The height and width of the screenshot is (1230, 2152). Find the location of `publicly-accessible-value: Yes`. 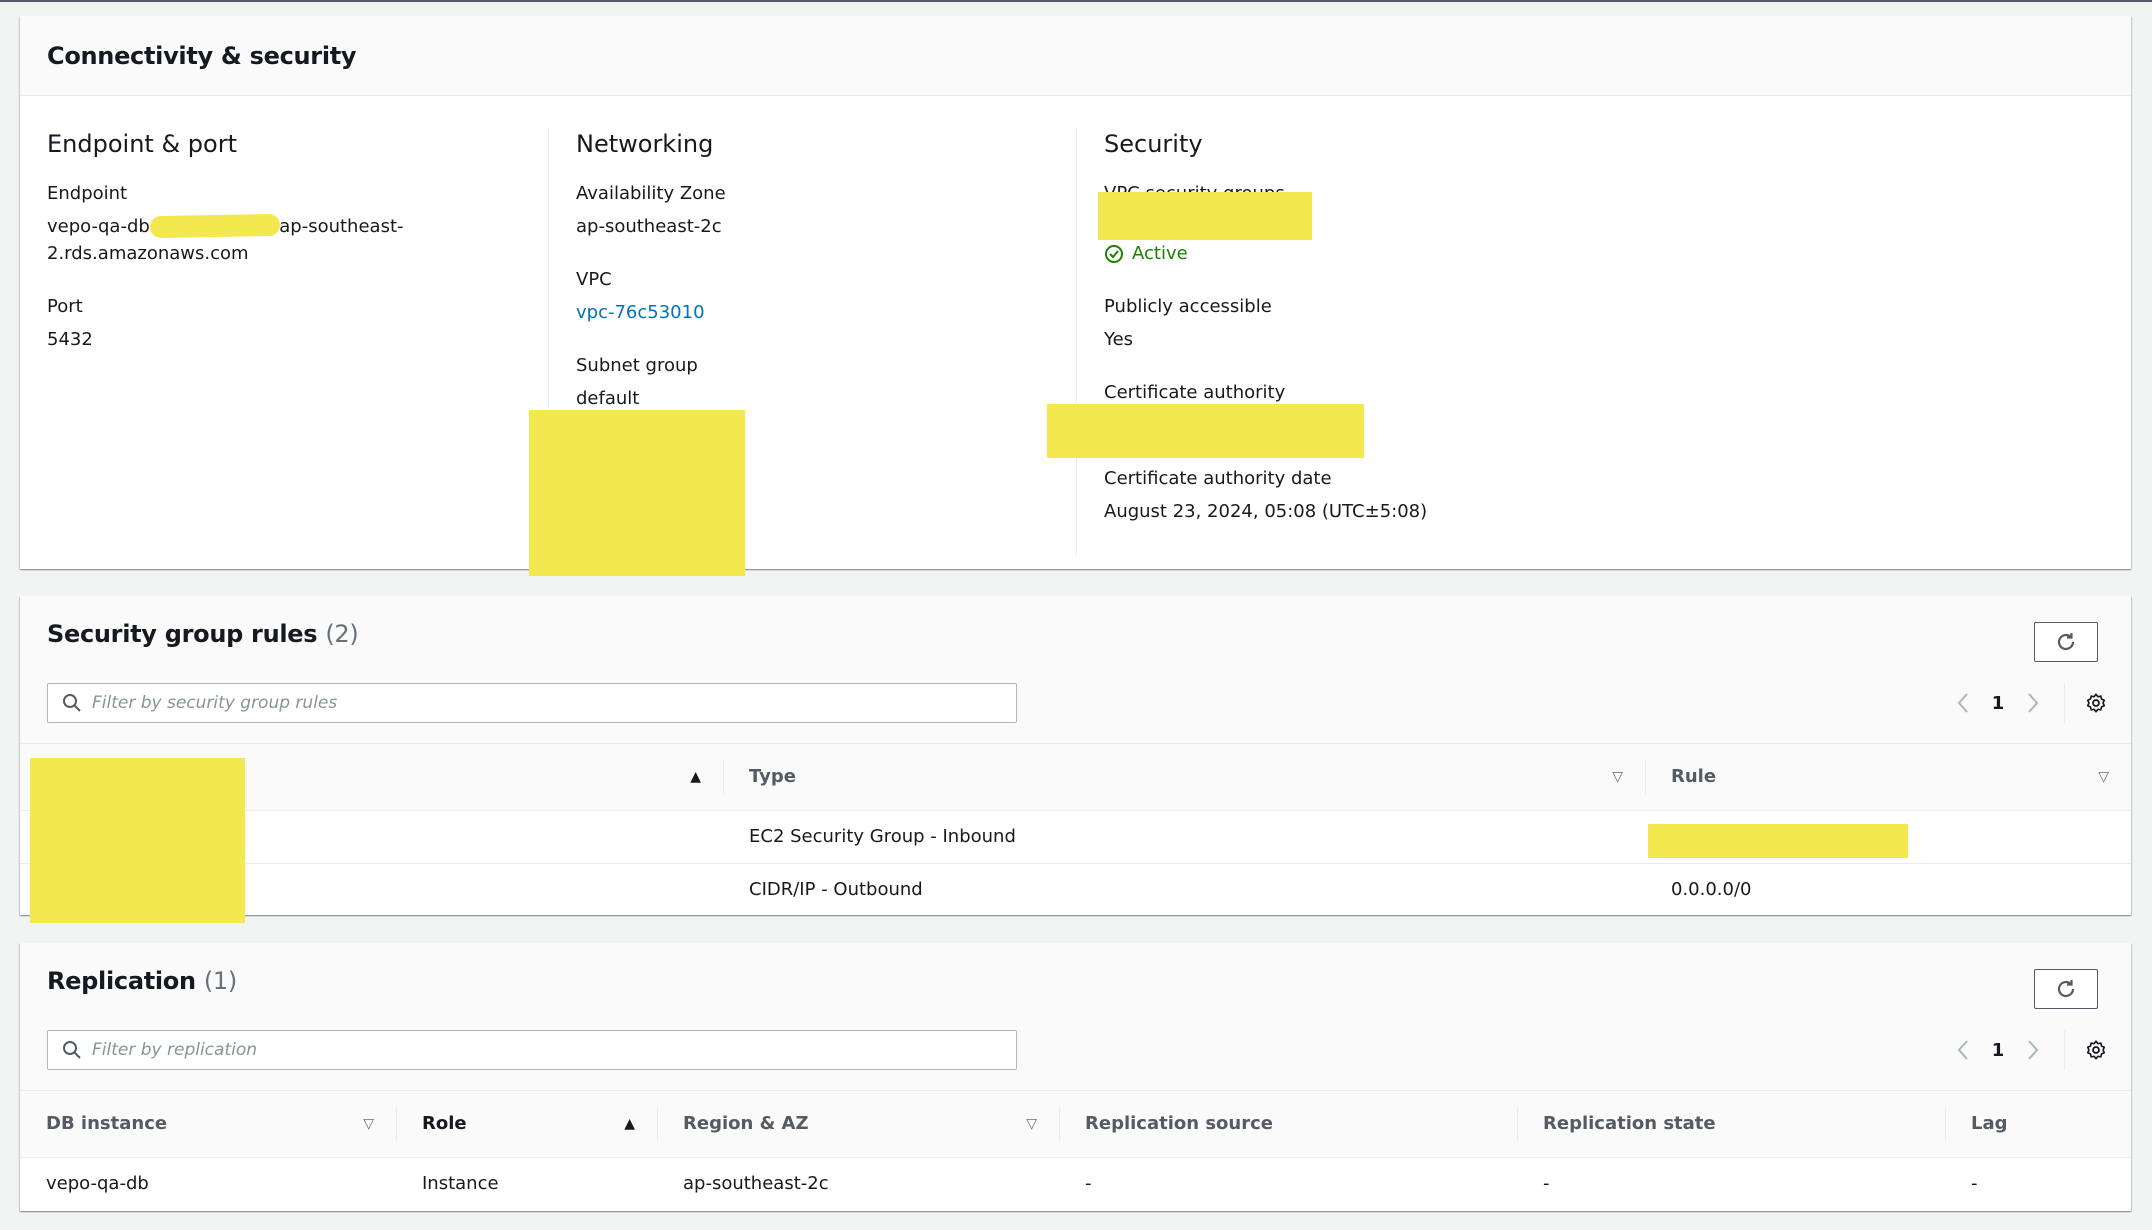

publicly-accessible-value: Yes is located at coordinates (1119, 339).